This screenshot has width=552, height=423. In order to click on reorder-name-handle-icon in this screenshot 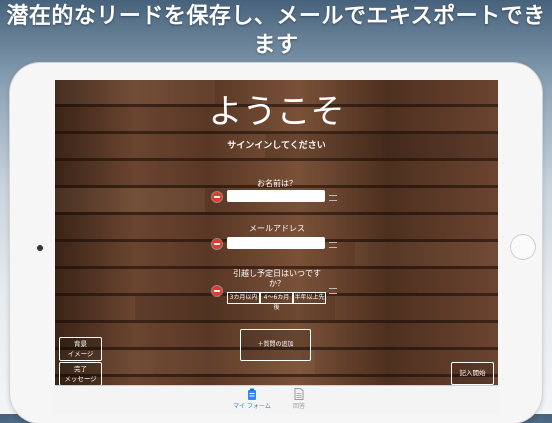, I will do `click(333, 198)`.